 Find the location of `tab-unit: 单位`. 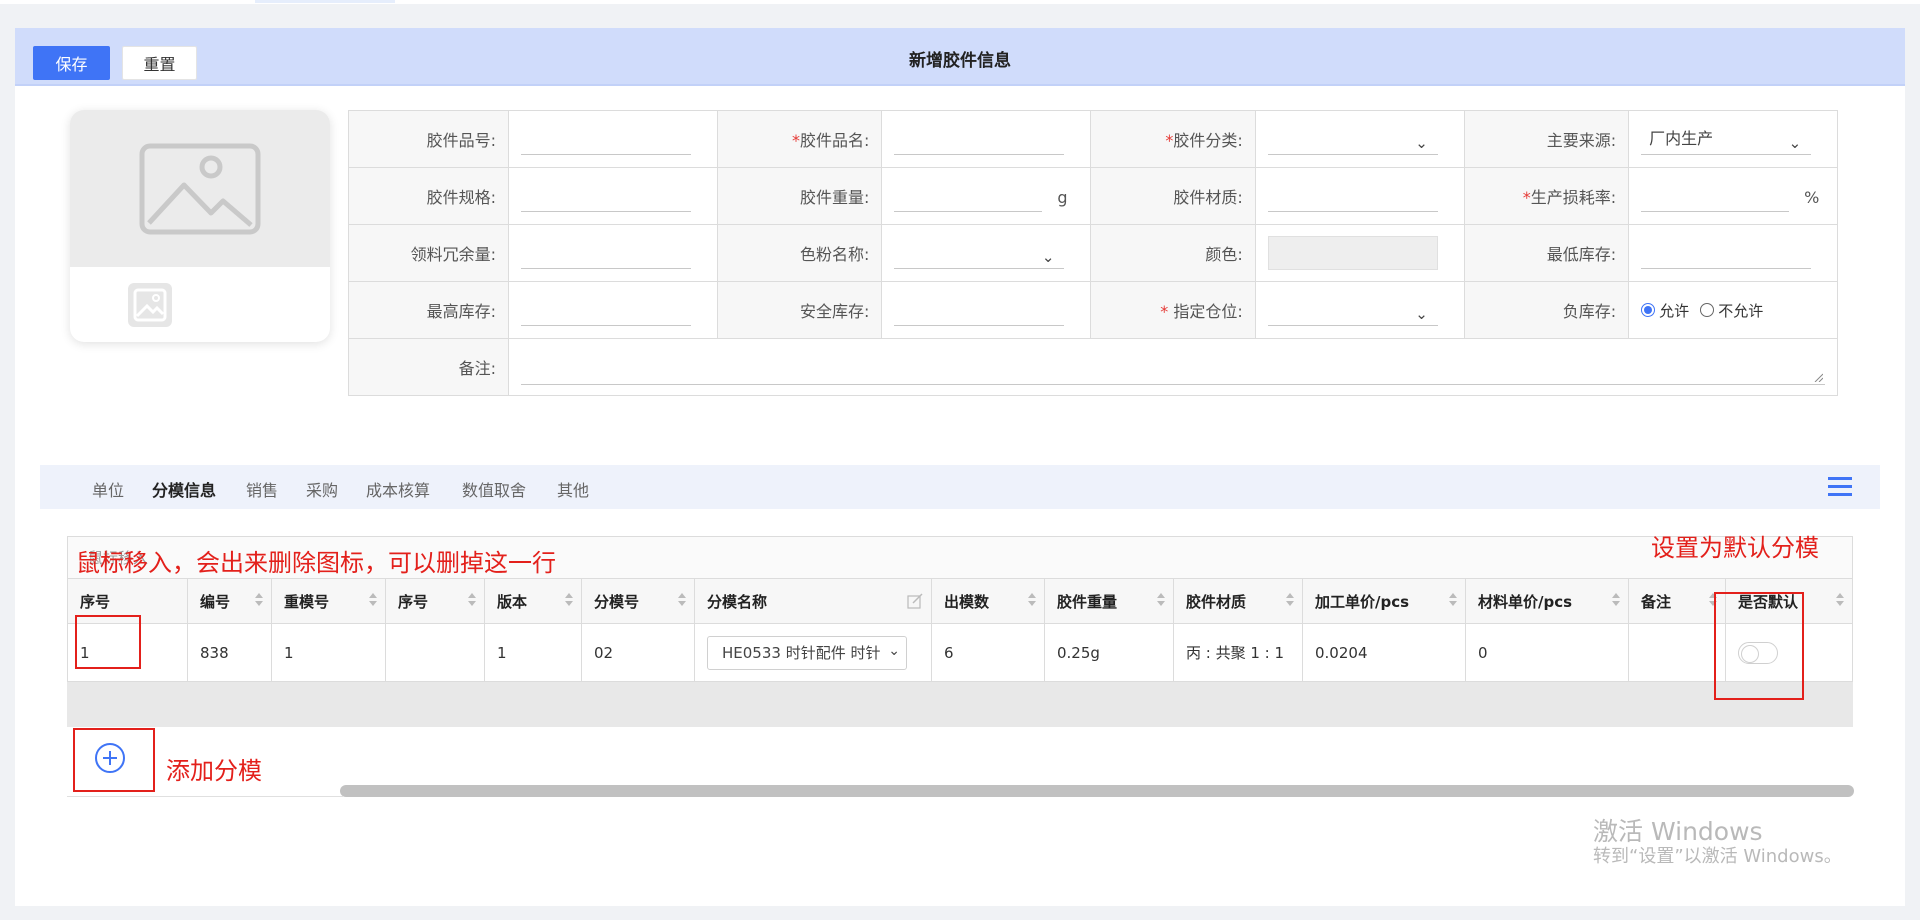

tab-unit: 单位 is located at coordinates (108, 489).